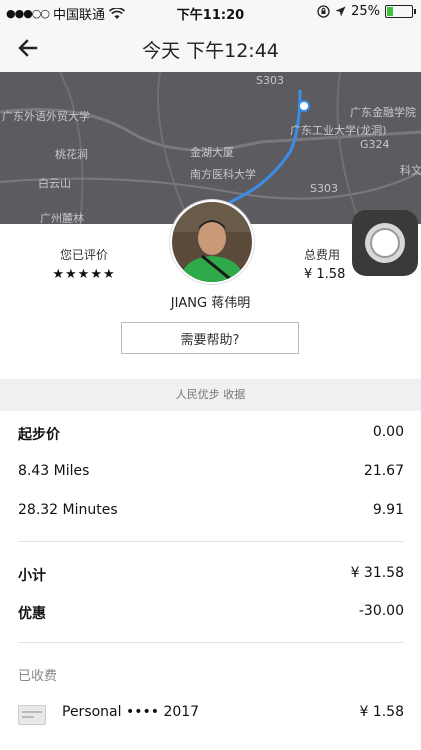  What do you see at coordinates (211, 575) in the screenshot?
I see `fare-row-subtotal: 小计 ¥ 31.58` at bounding box center [211, 575].